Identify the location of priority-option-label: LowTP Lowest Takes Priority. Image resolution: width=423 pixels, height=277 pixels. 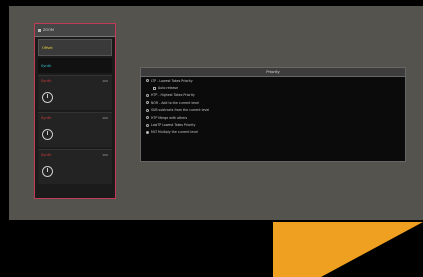
(173, 125).